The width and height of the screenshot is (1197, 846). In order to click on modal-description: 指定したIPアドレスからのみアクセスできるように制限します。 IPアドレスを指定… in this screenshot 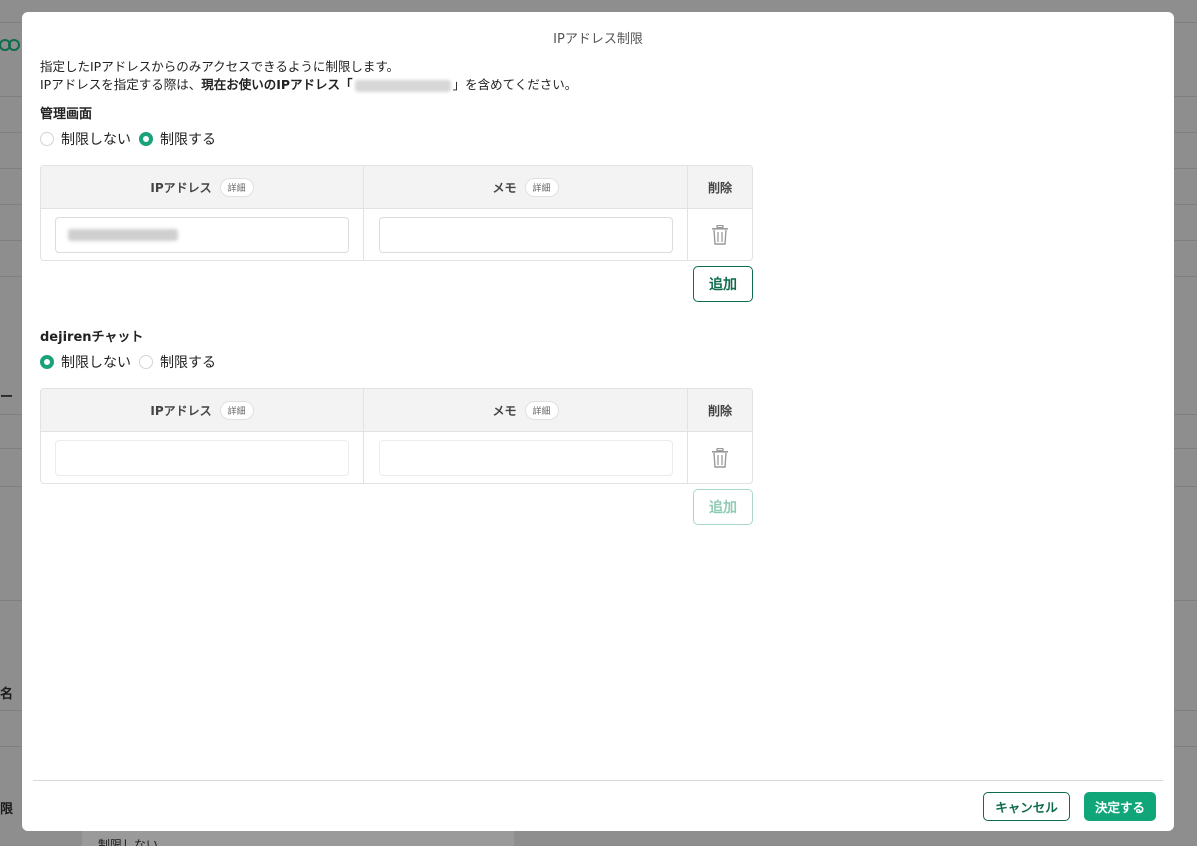, I will do `click(308, 76)`.